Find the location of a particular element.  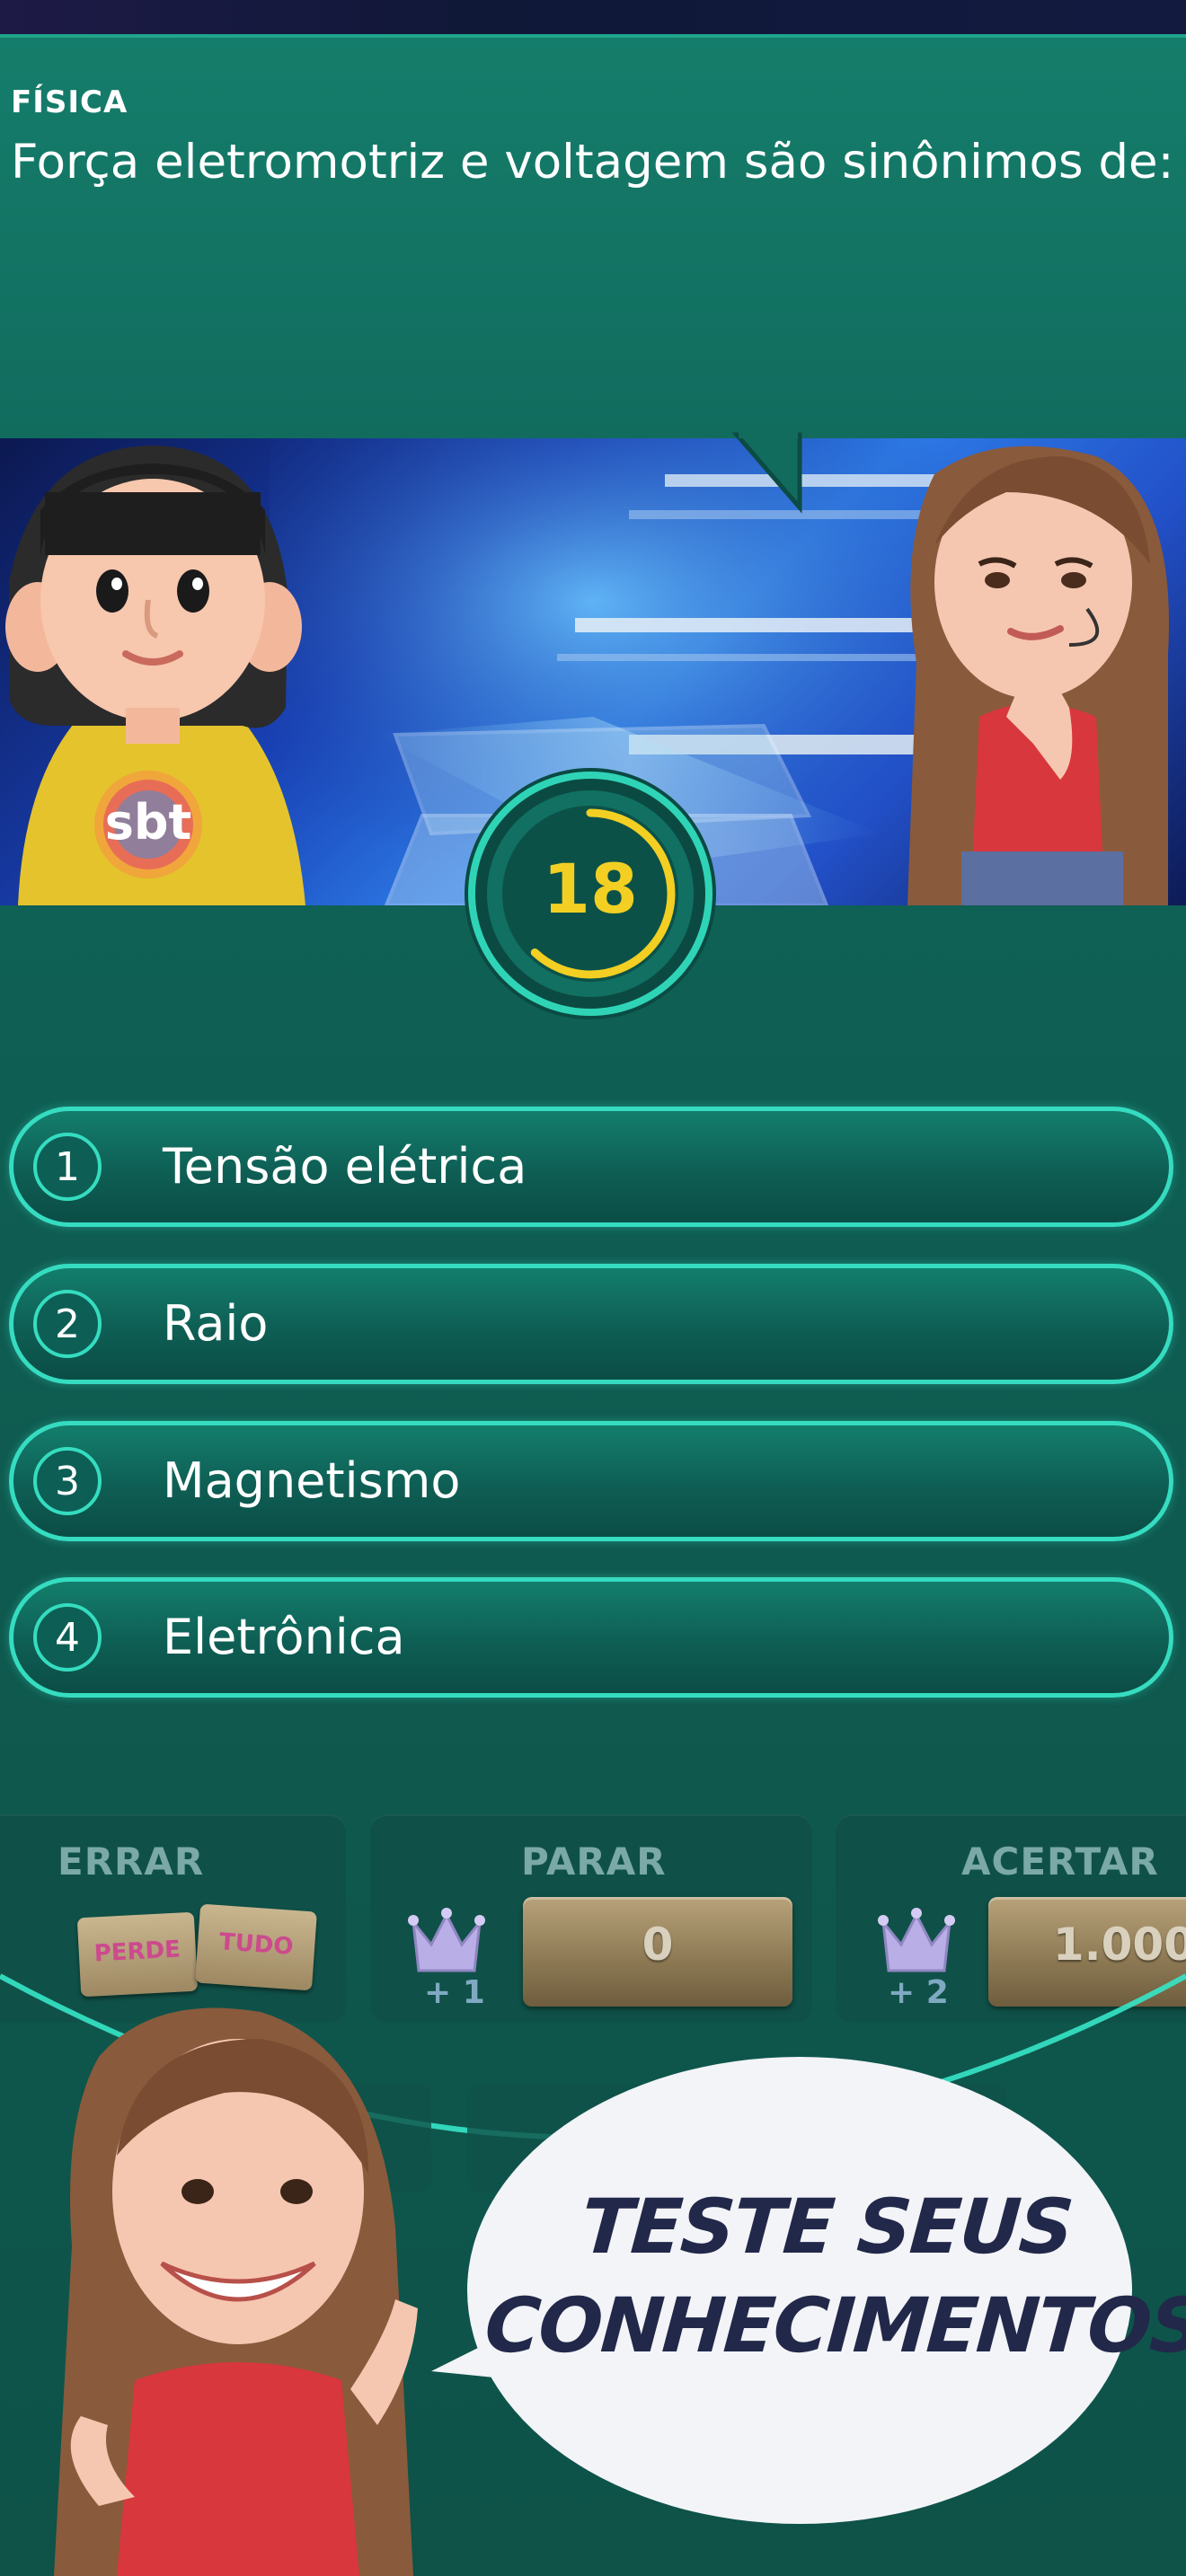

promo-line-1: TESTE SEUS is located at coordinates (826, 2227).